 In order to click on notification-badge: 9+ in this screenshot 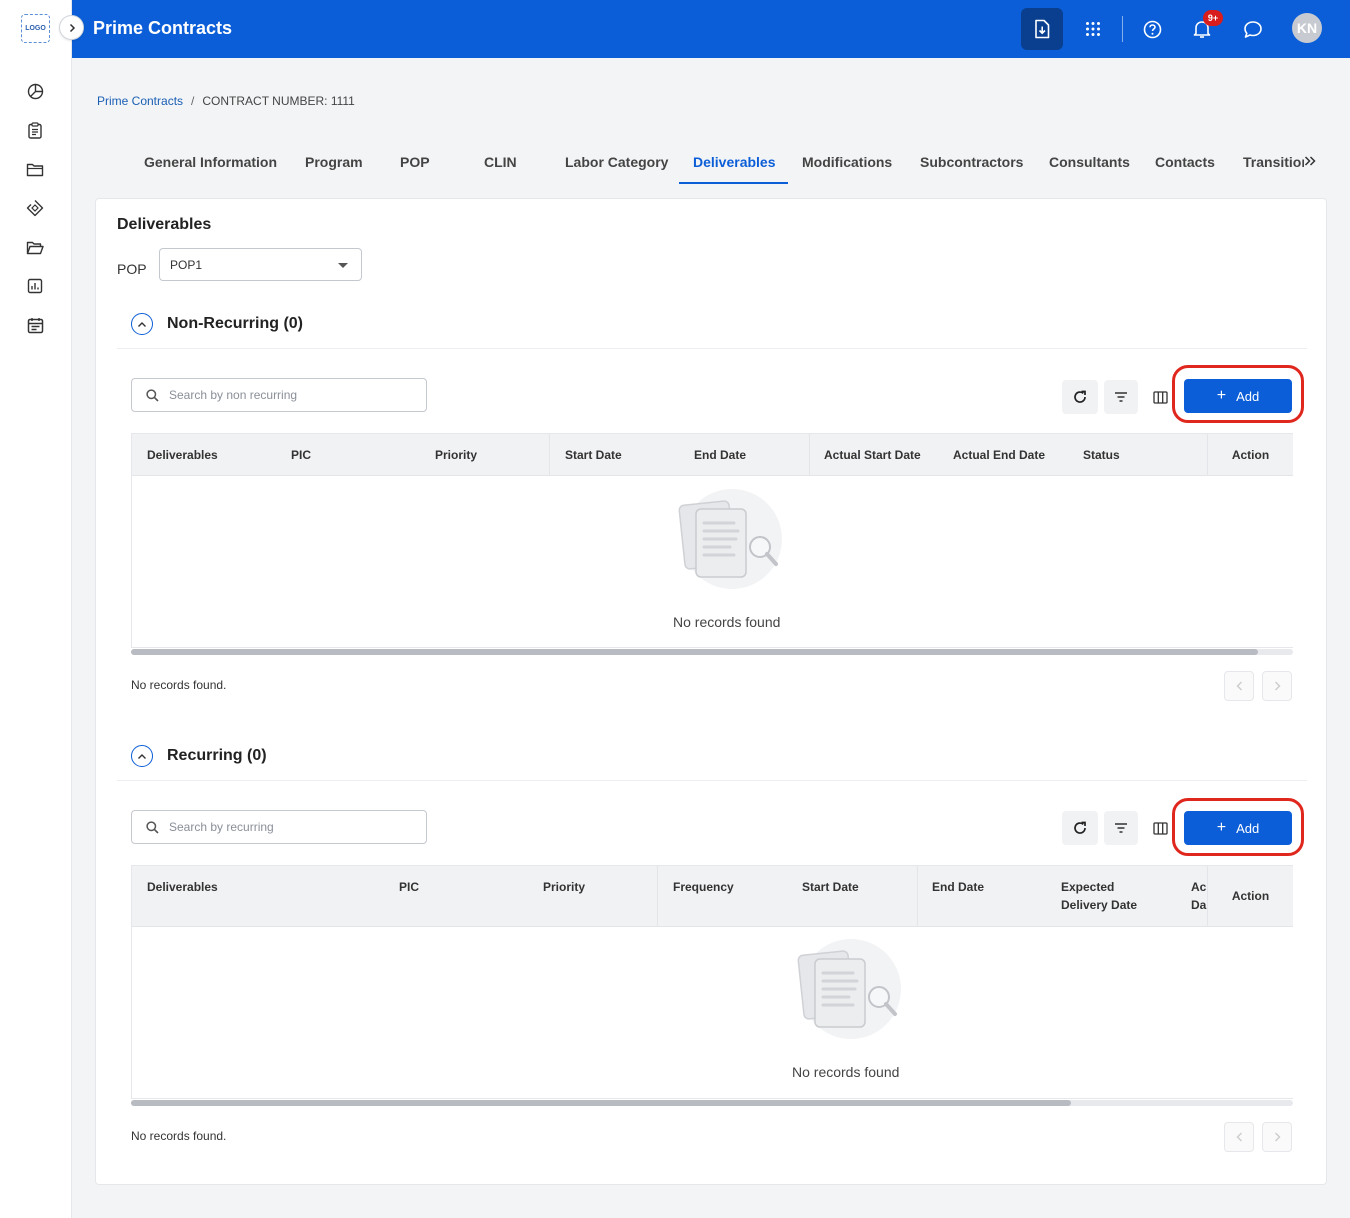, I will do `click(1213, 18)`.